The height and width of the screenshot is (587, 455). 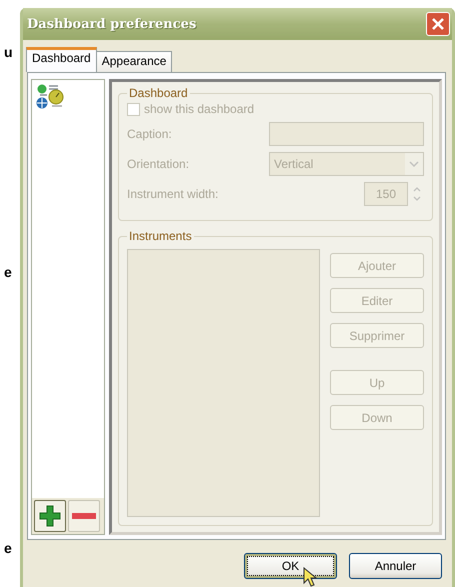 I want to click on window-title: Dashboard preferences, so click(x=111, y=24).